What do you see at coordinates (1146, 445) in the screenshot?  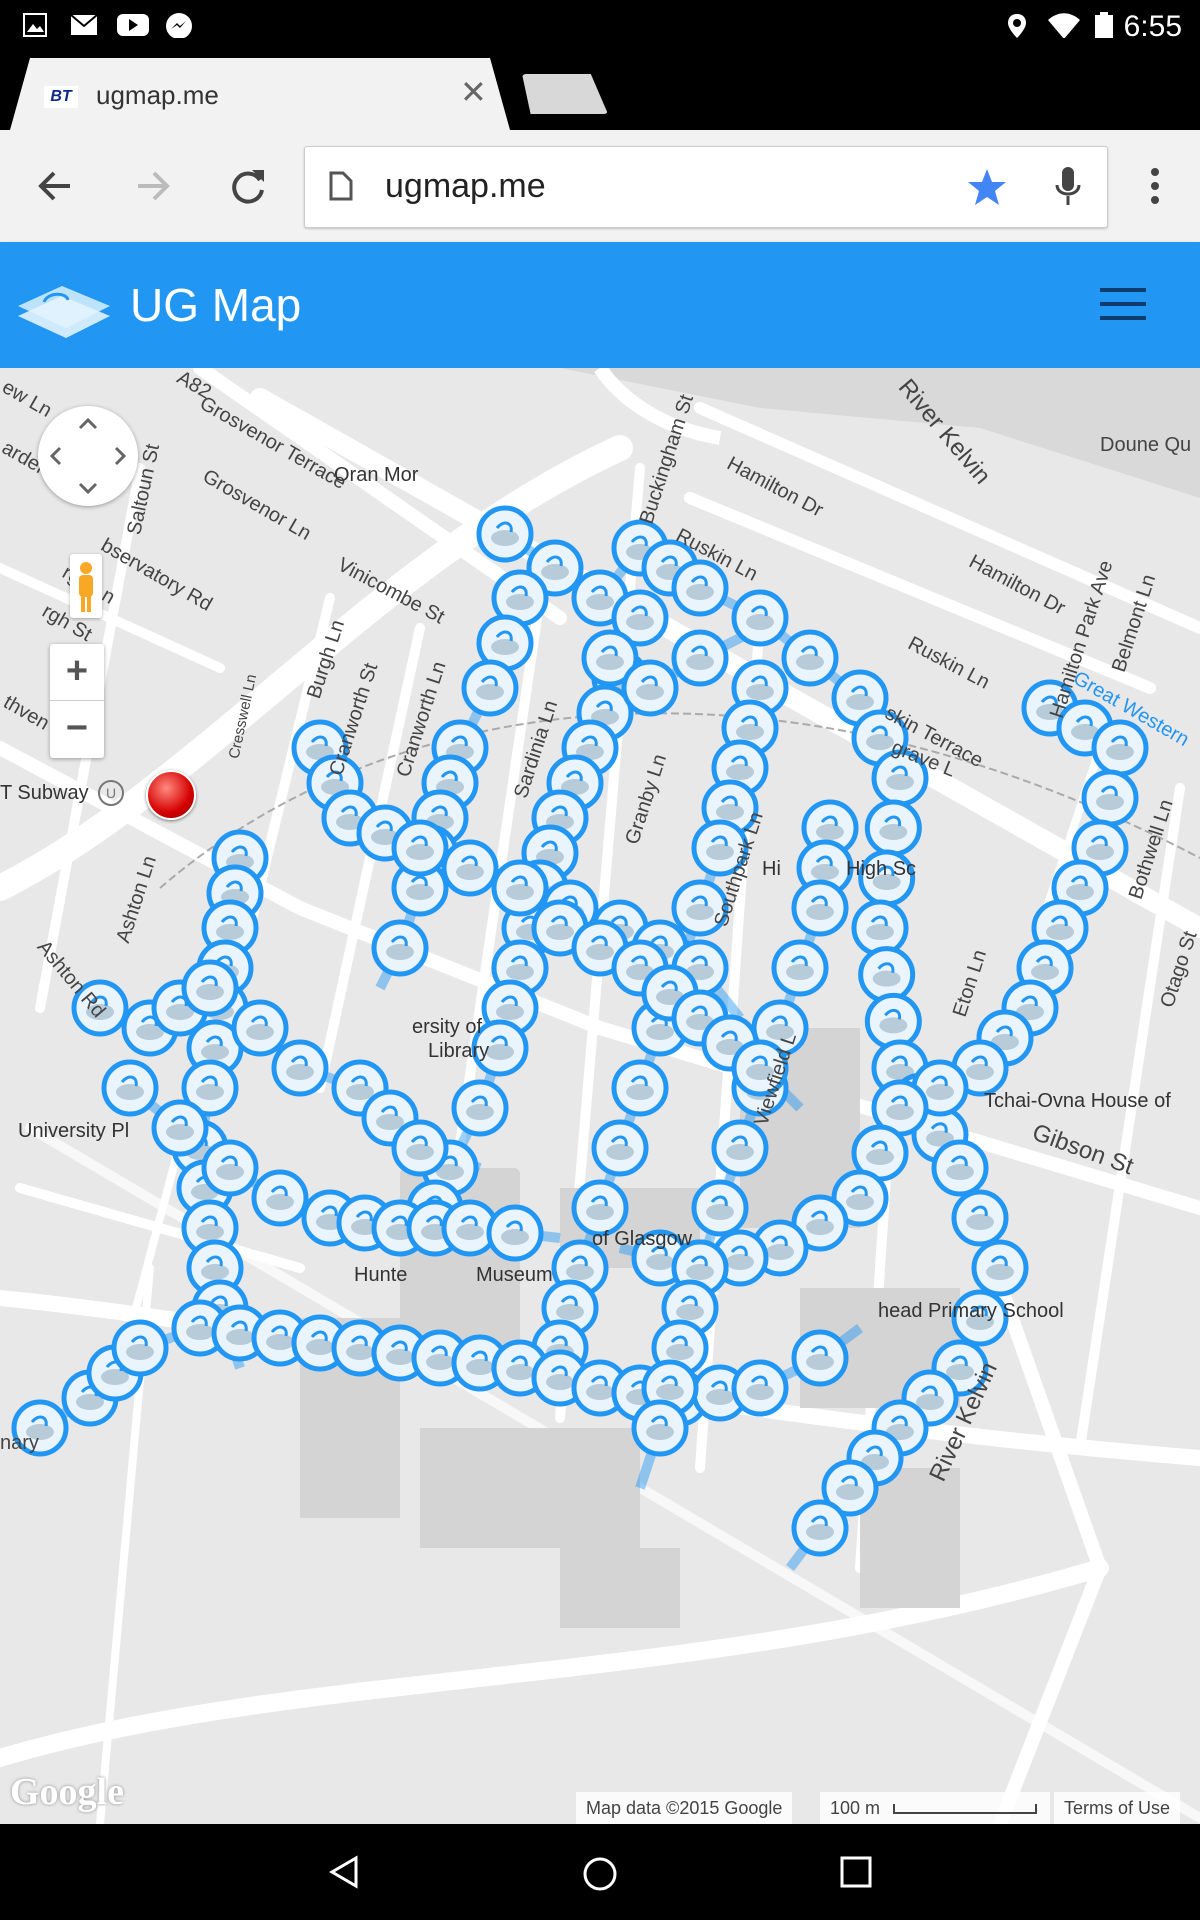 I see `street-label: Doune Qu` at bounding box center [1146, 445].